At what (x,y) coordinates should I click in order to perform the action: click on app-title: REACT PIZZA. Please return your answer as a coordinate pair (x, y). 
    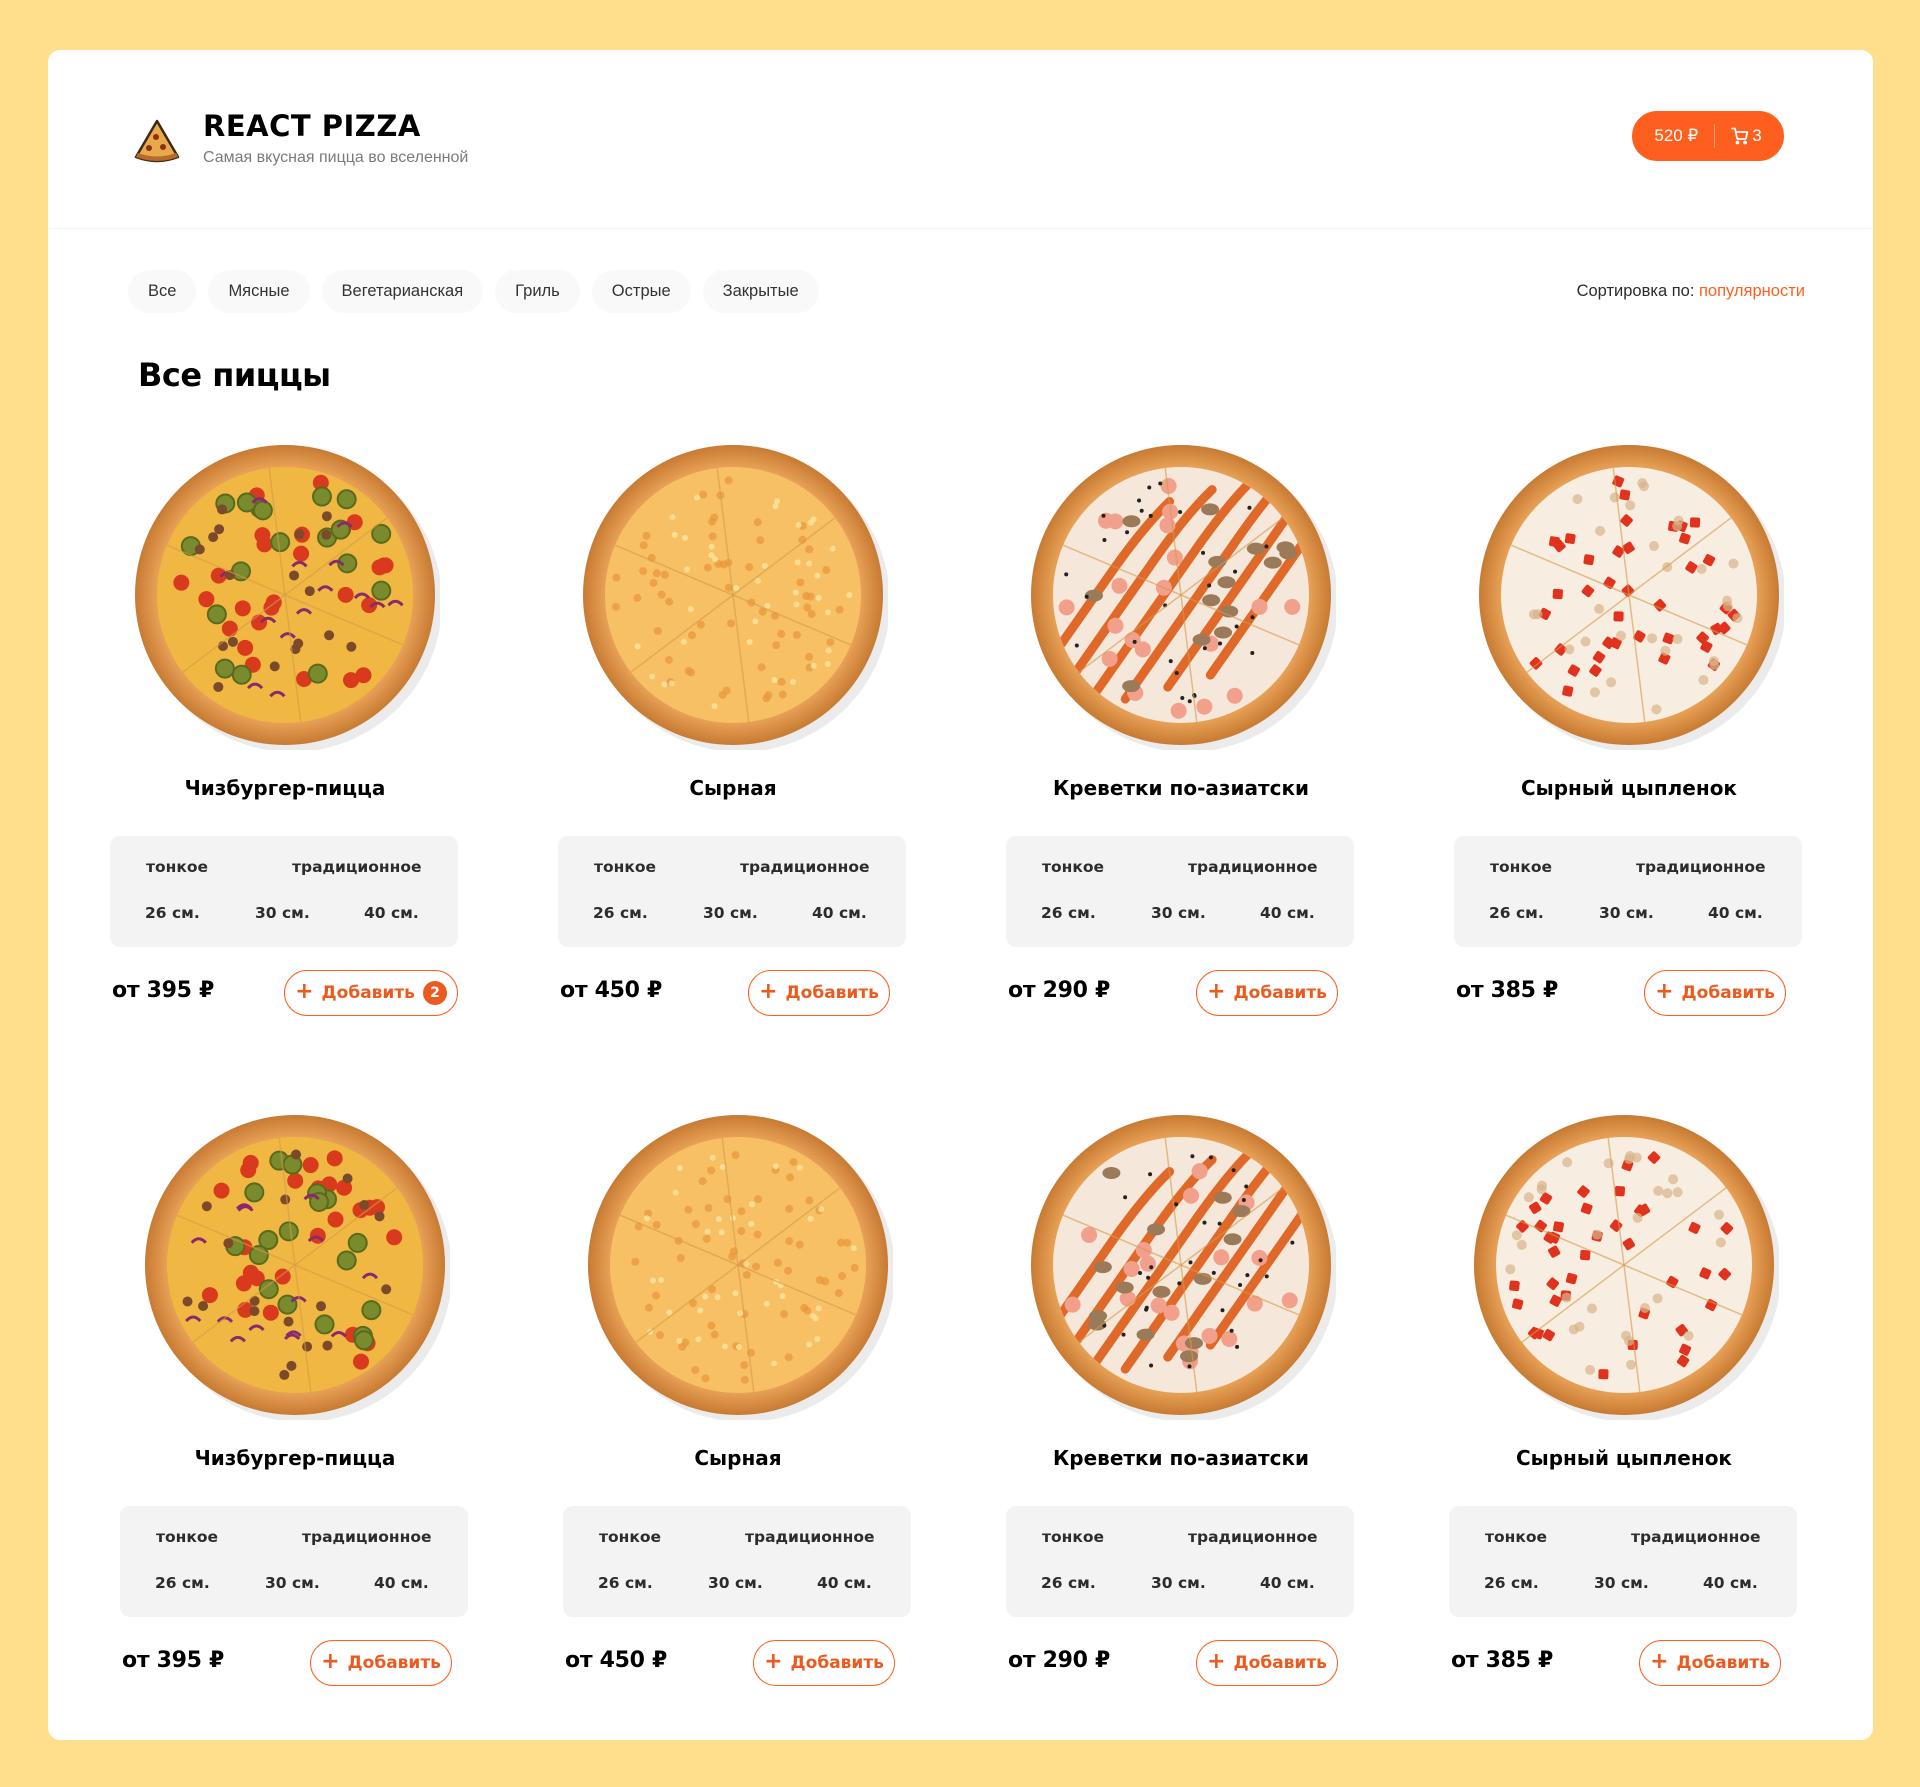
    Looking at the image, I should click on (312, 126).